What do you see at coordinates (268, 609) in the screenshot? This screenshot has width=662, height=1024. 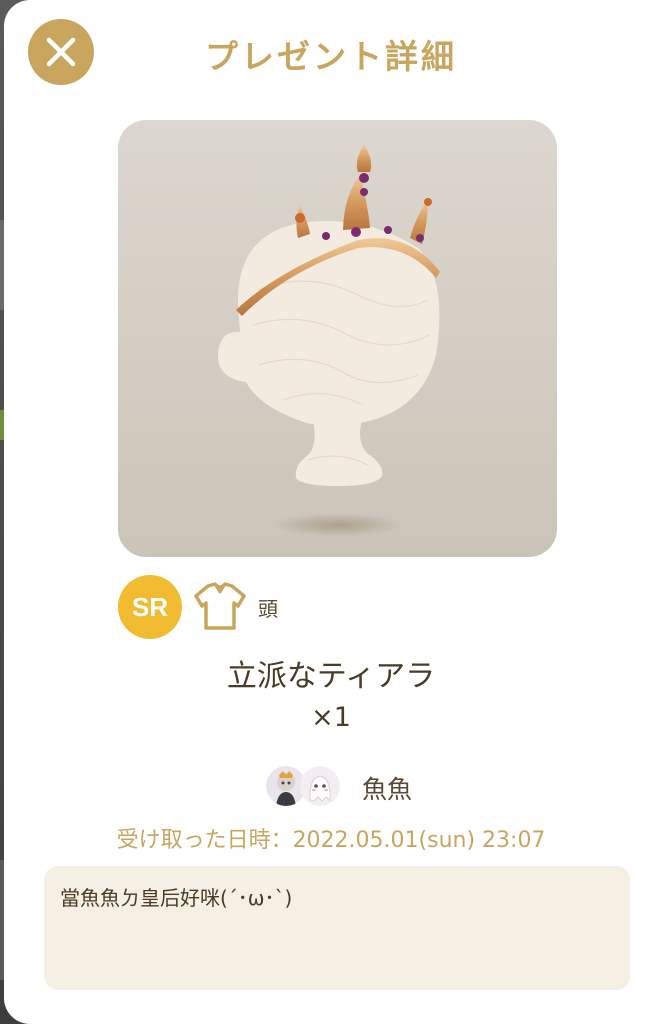 I see `category-label: 頭` at bounding box center [268, 609].